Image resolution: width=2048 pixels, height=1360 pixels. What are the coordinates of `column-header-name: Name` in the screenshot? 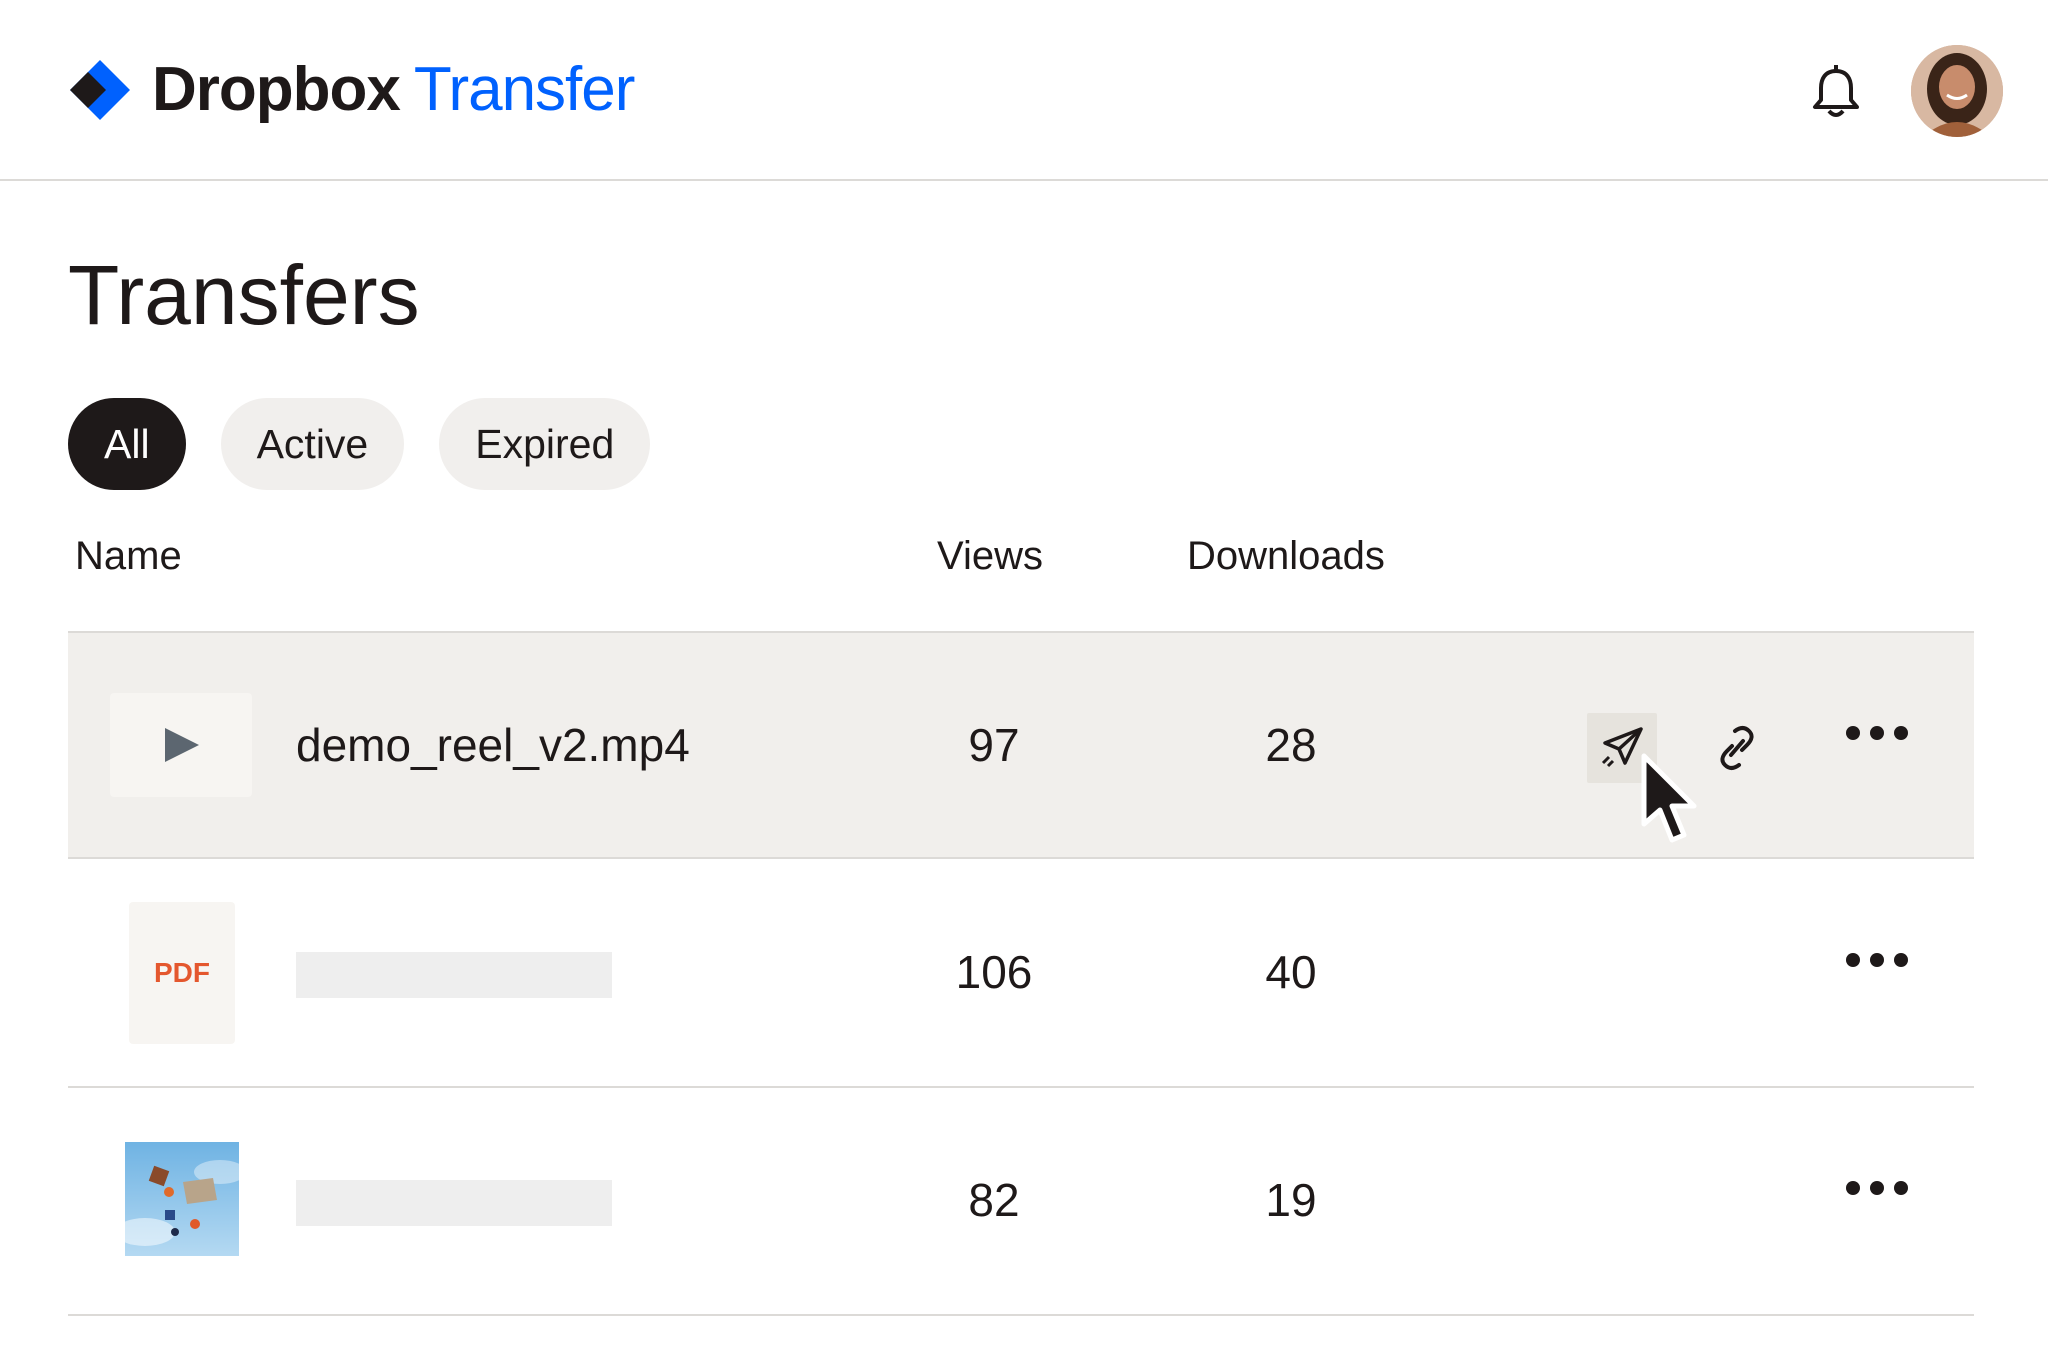 It's located at (128, 556).